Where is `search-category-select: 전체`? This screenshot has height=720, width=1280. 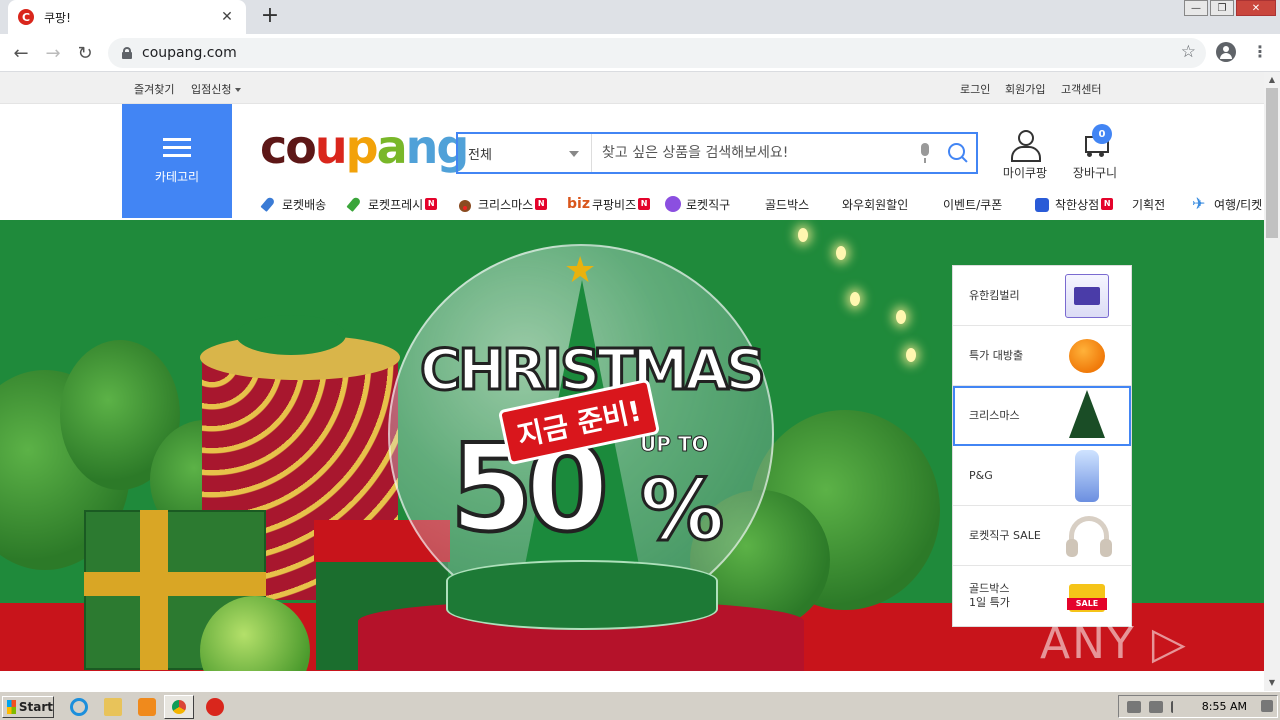 search-category-select: 전체 is located at coordinates (525, 153).